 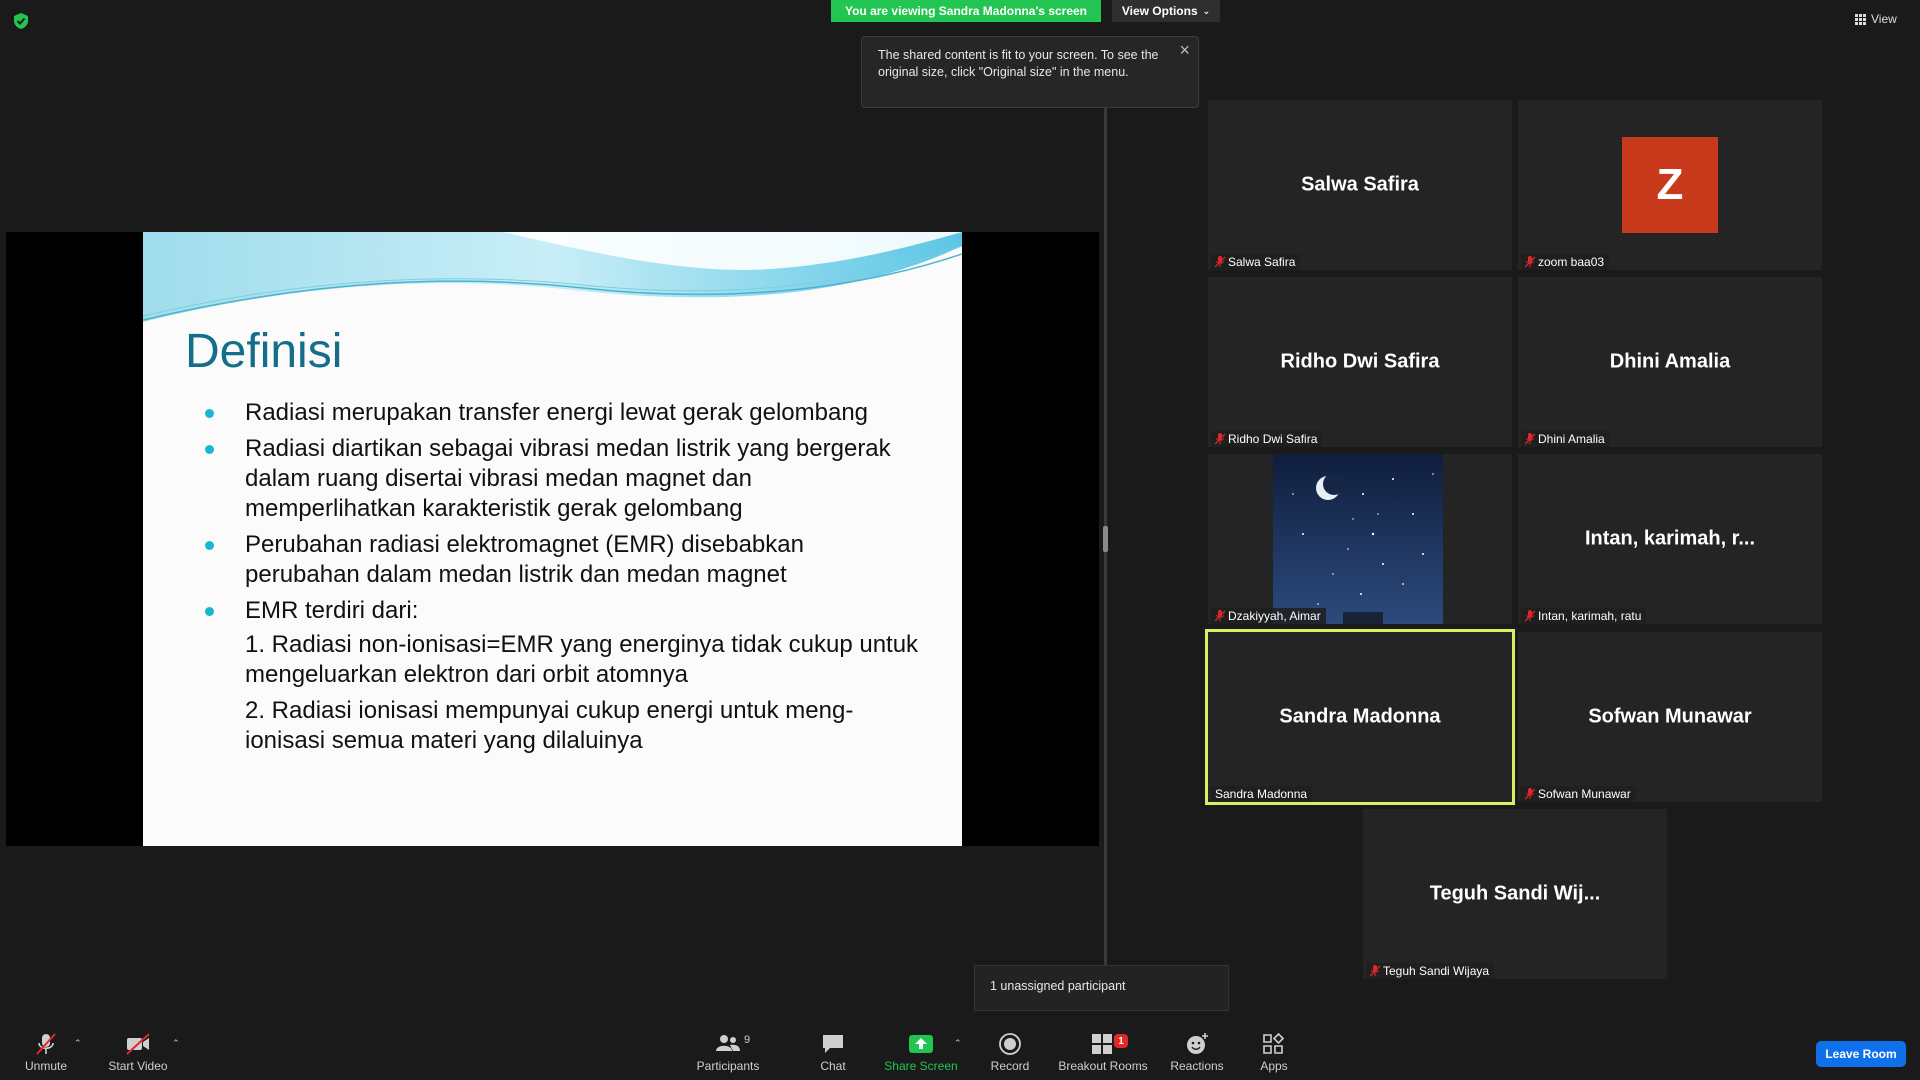 What do you see at coordinates (958, 1043) in the screenshot?
I see `share-options-caret: ⌃` at bounding box center [958, 1043].